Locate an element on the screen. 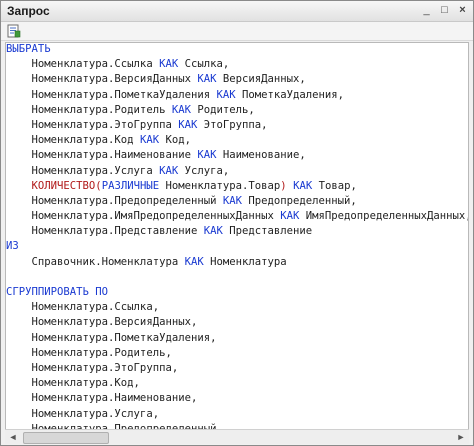 The height and width of the screenshot is (446, 474). code-token: Номенклатура.Код, is located at coordinates (73, 383).